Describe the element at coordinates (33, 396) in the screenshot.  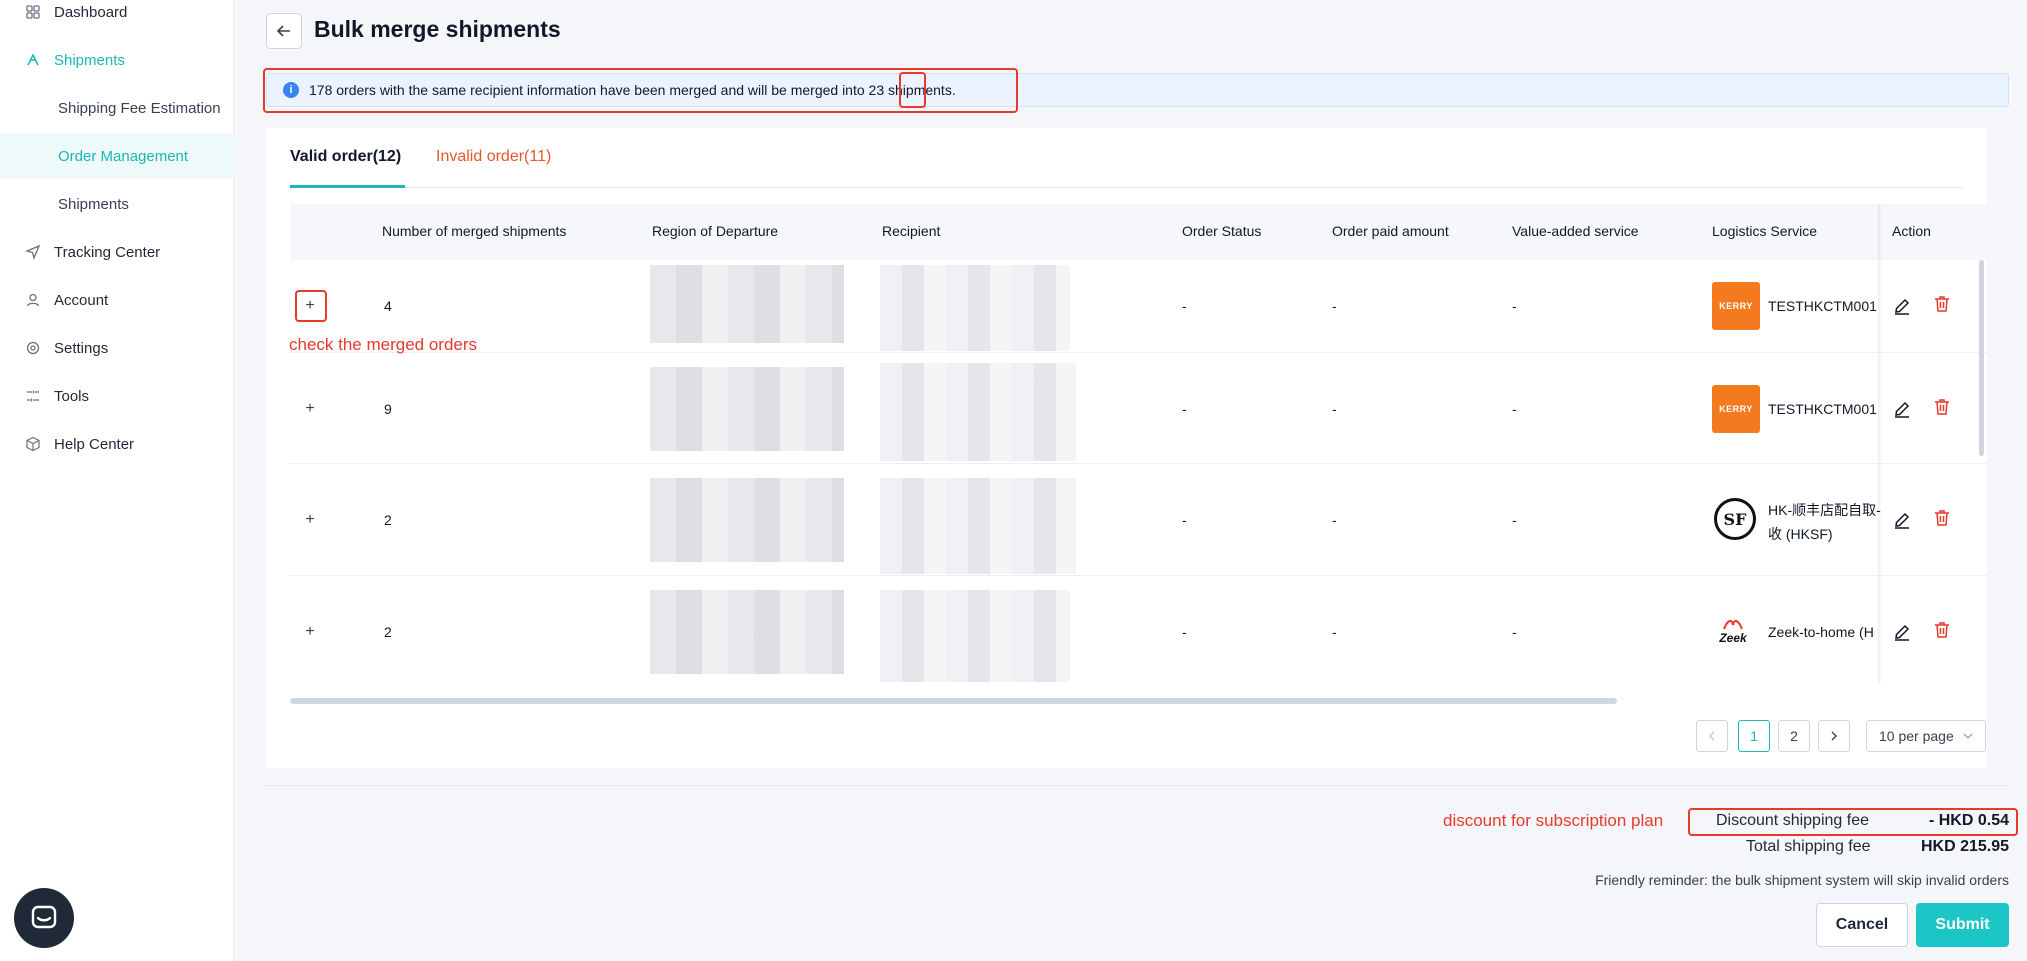
I see `tools-icon` at that location.